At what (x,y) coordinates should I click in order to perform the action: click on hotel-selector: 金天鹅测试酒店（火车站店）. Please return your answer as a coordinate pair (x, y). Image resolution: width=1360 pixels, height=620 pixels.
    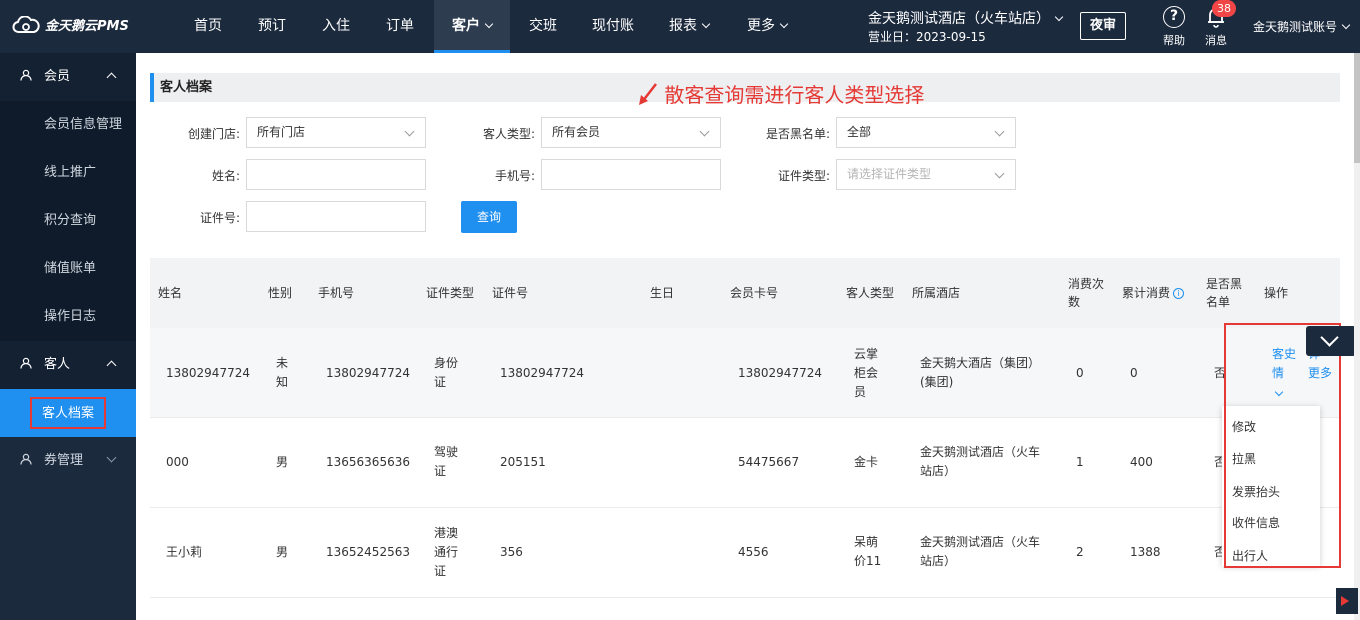
    Looking at the image, I should click on (966, 18).